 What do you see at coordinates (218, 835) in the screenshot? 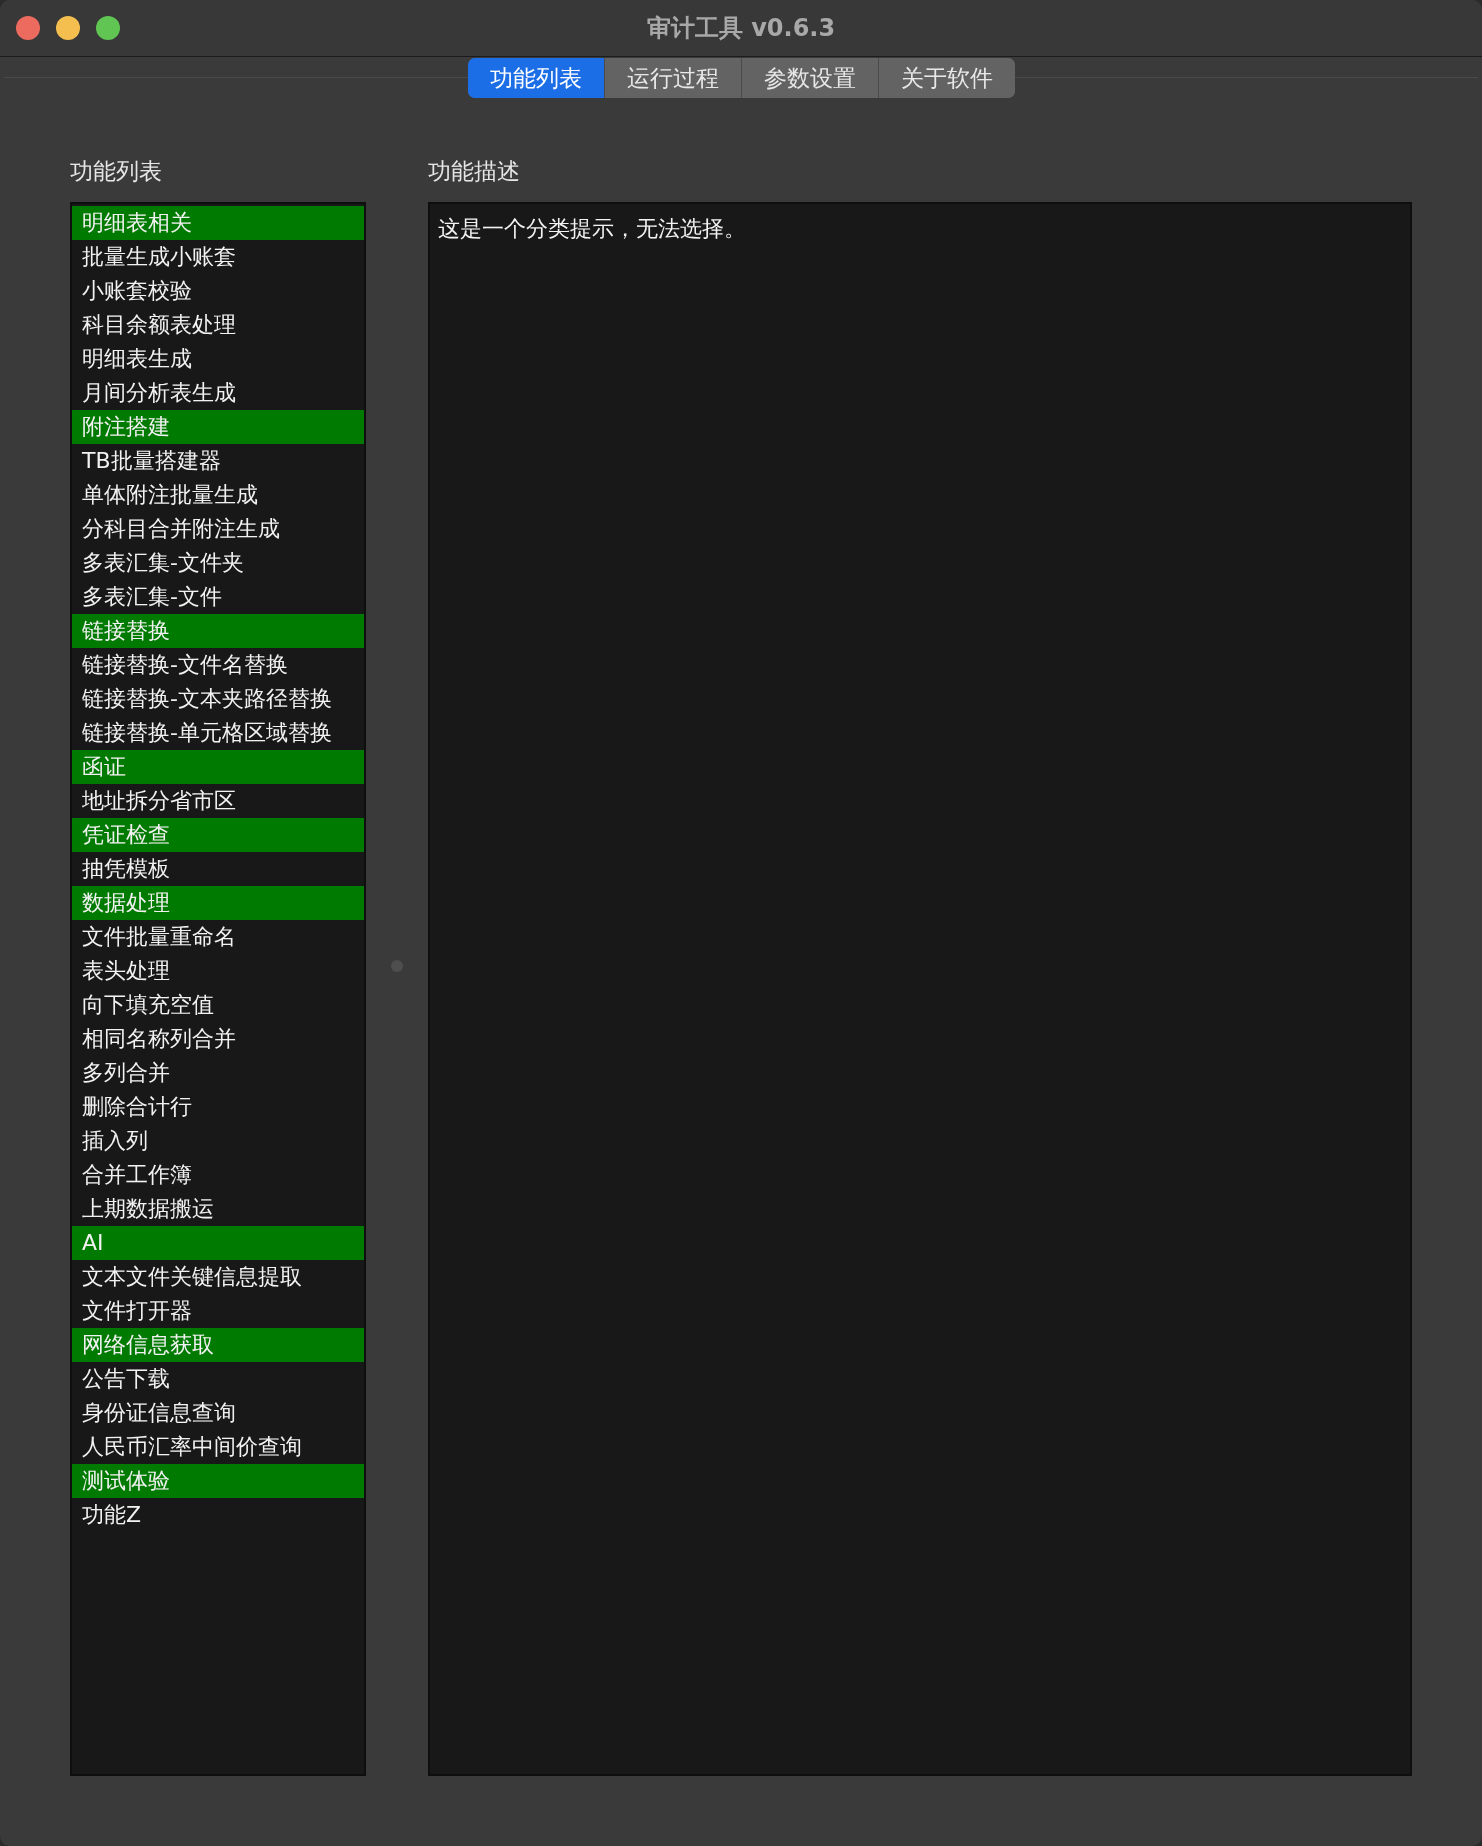
I see `category-header: 凭证检查` at bounding box center [218, 835].